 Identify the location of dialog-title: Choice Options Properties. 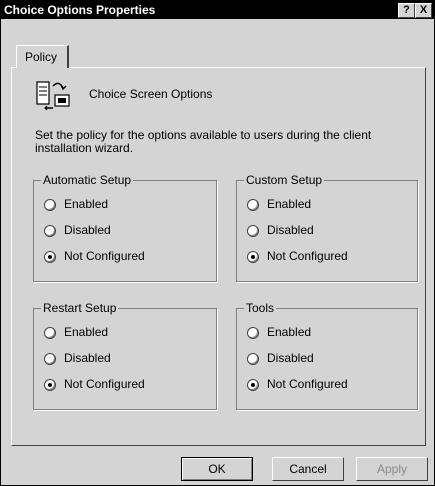
(80, 10).